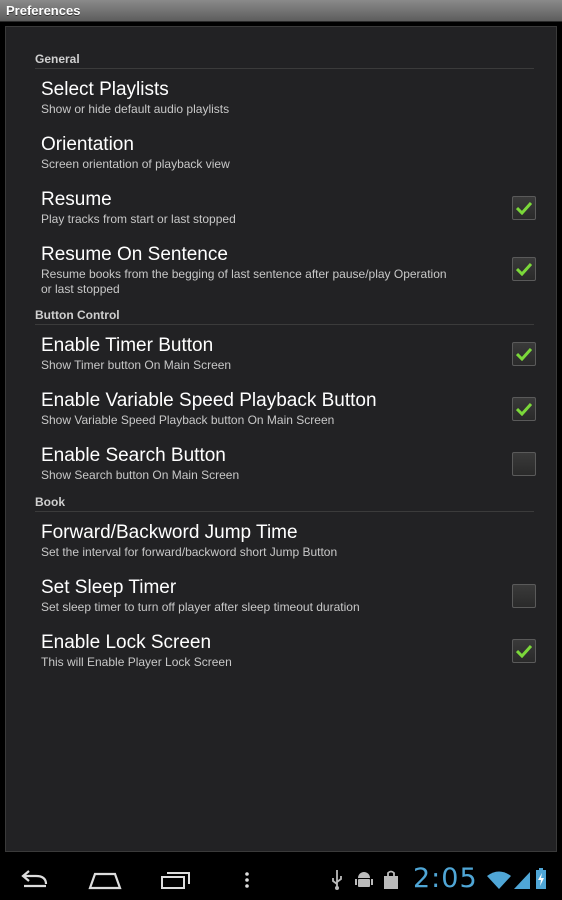  What do you see at coordinates (105, 89) in the screenshot?
I see `pref-title: Select Playlists` at bounding box center [105, 89].